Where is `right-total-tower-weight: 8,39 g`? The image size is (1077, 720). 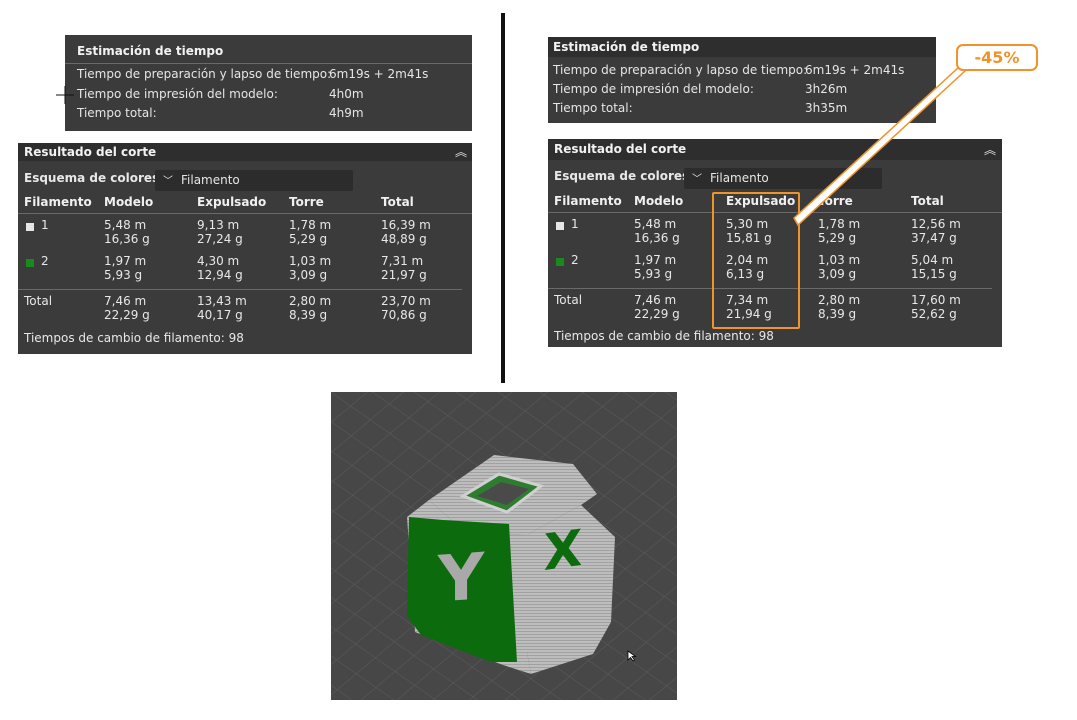 right-total-tower-weight: 8,39 g is located at coordinates (837, 314).